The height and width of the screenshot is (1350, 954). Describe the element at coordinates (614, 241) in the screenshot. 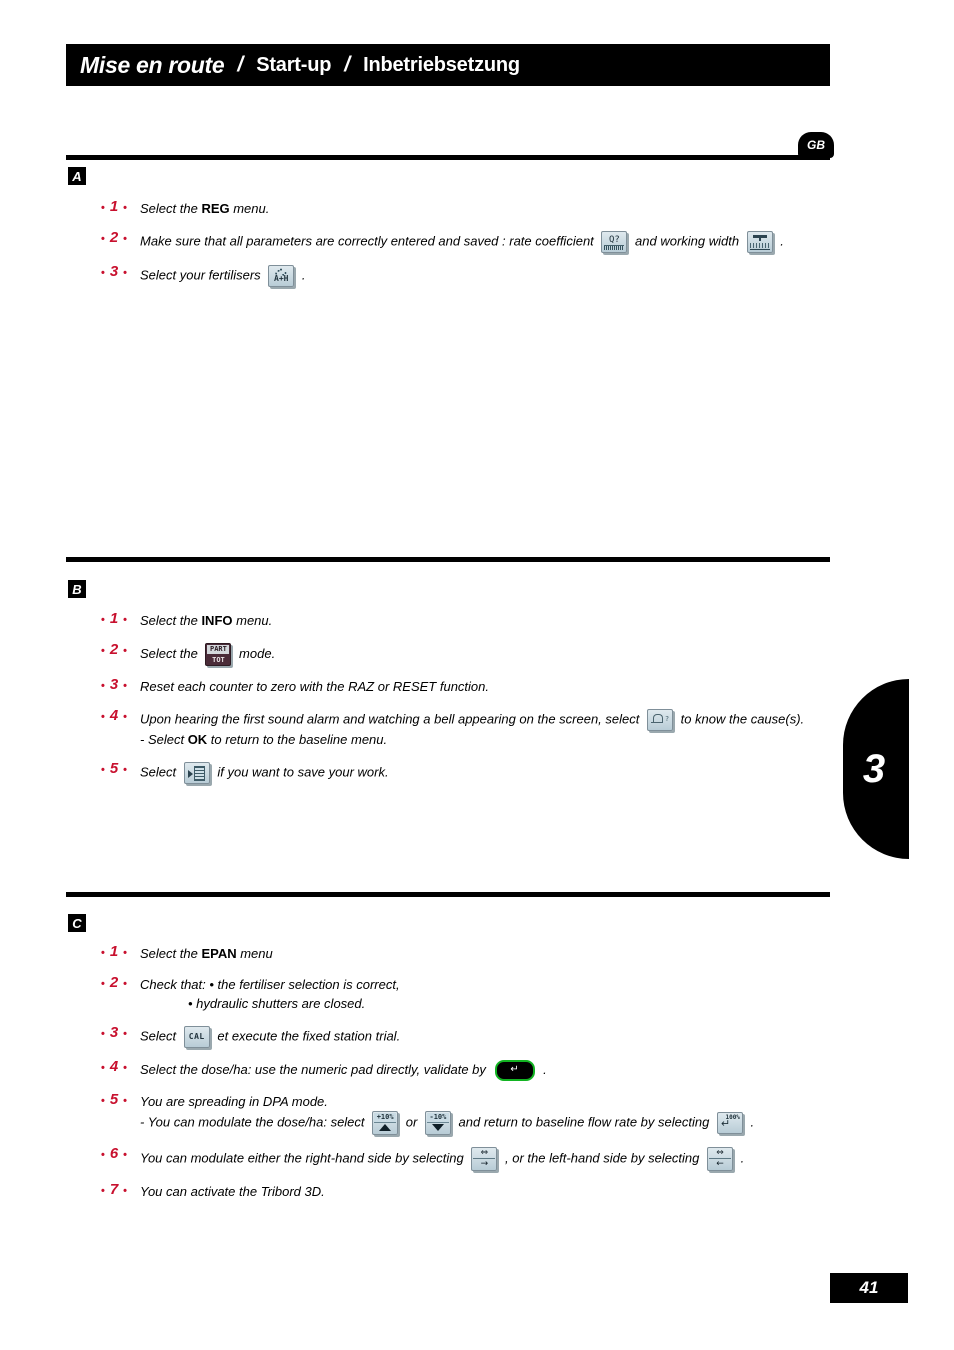

I see `rate-coefficient-icon: Q?` at that location.